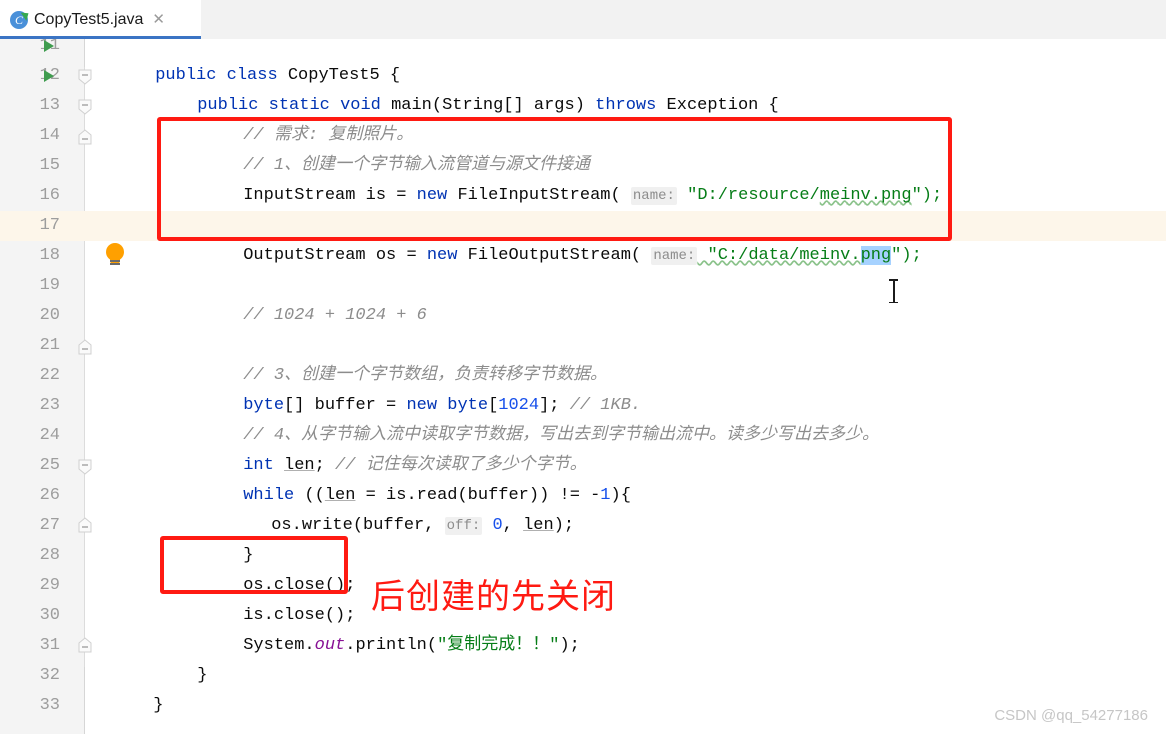  I want to click on line-number: 13, so click(49, 105).